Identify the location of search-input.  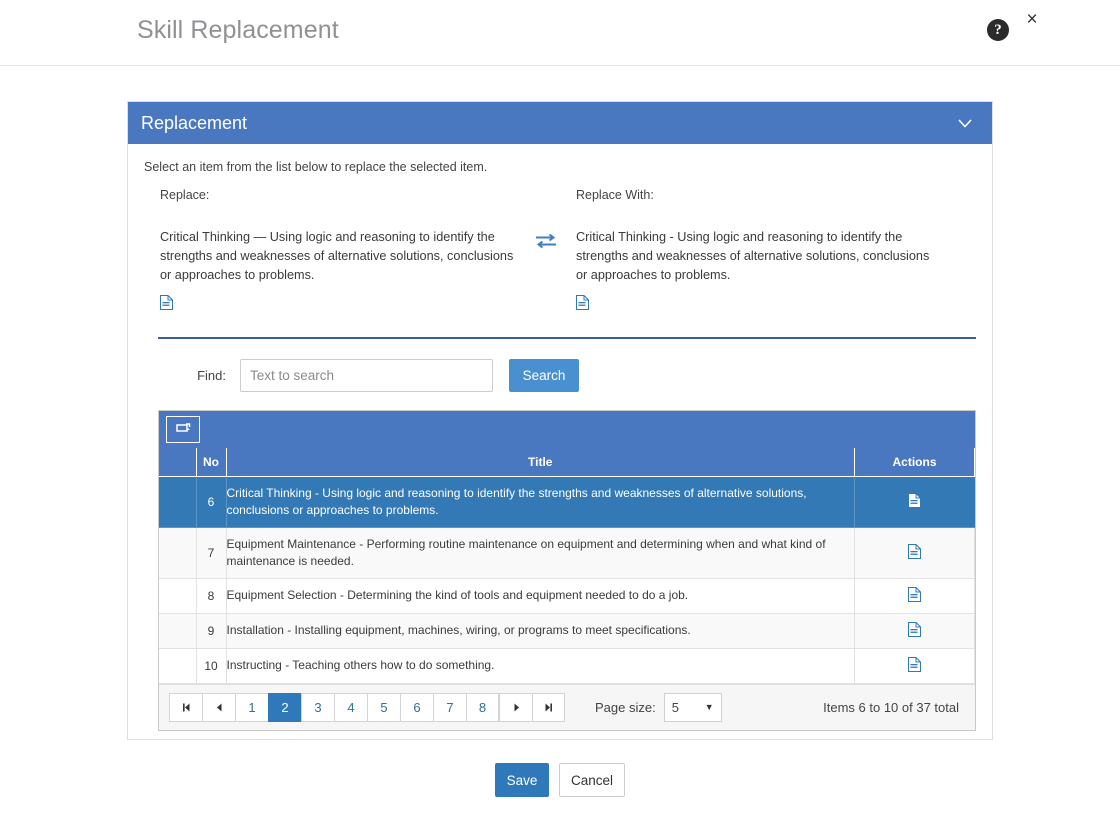
(366, 375).